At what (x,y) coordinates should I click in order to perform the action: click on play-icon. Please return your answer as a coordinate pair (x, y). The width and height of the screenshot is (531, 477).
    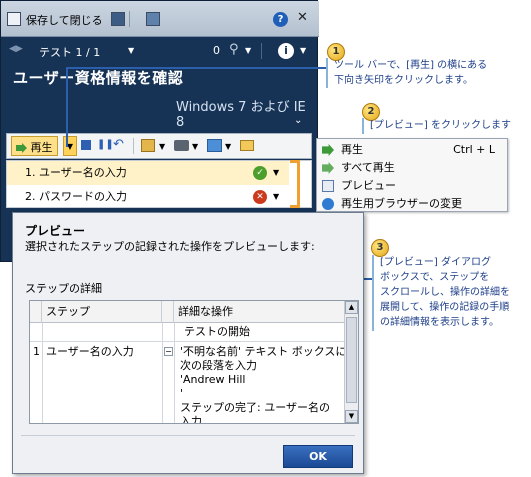
    Looking at the image, I should click on (21, 148).